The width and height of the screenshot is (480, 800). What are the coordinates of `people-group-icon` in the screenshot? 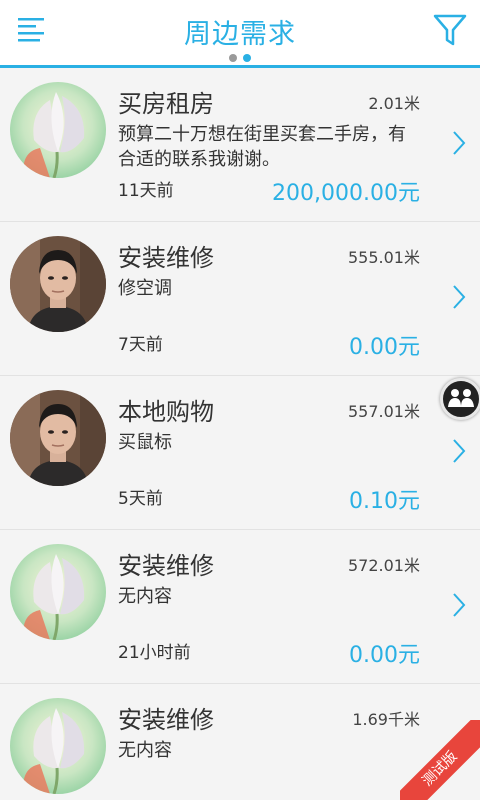 It's located at (461, 398).